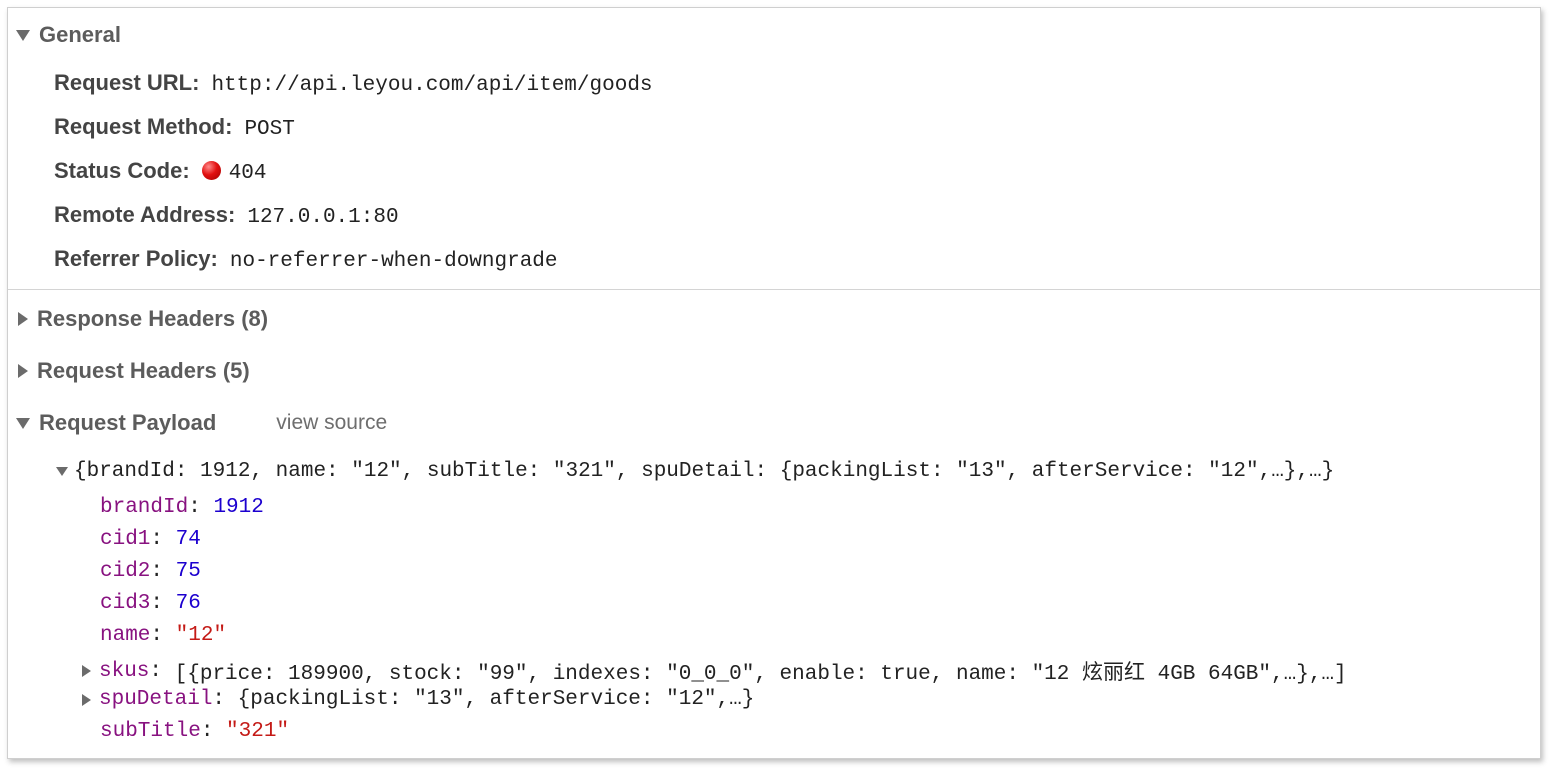 This screenshot has width=1552, height=772. I want to click on view-source-link: view source, so click(331, 423).